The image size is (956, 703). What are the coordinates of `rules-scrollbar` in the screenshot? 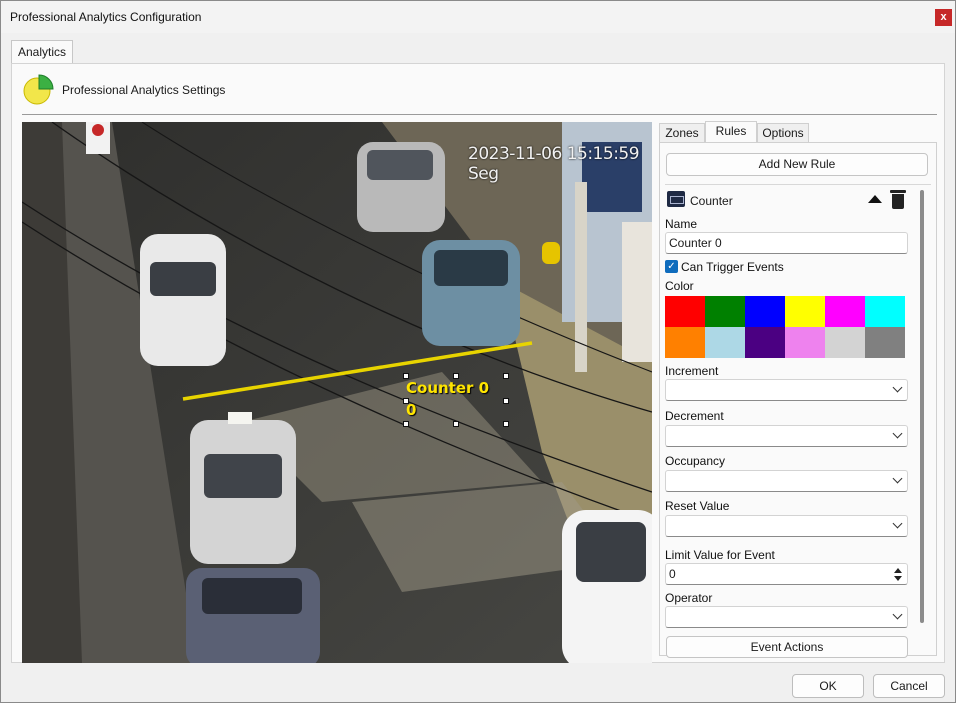 It's located at (922, 406).